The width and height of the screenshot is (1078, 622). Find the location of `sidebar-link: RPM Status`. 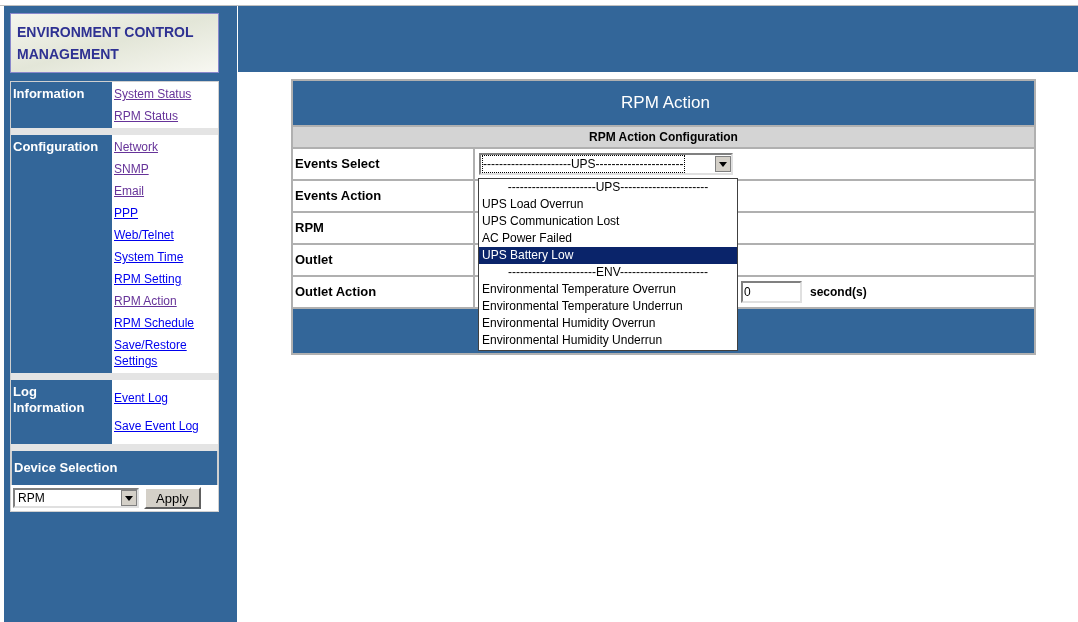

sidebar-link: RPM Status is located at coordinates (146, 116).